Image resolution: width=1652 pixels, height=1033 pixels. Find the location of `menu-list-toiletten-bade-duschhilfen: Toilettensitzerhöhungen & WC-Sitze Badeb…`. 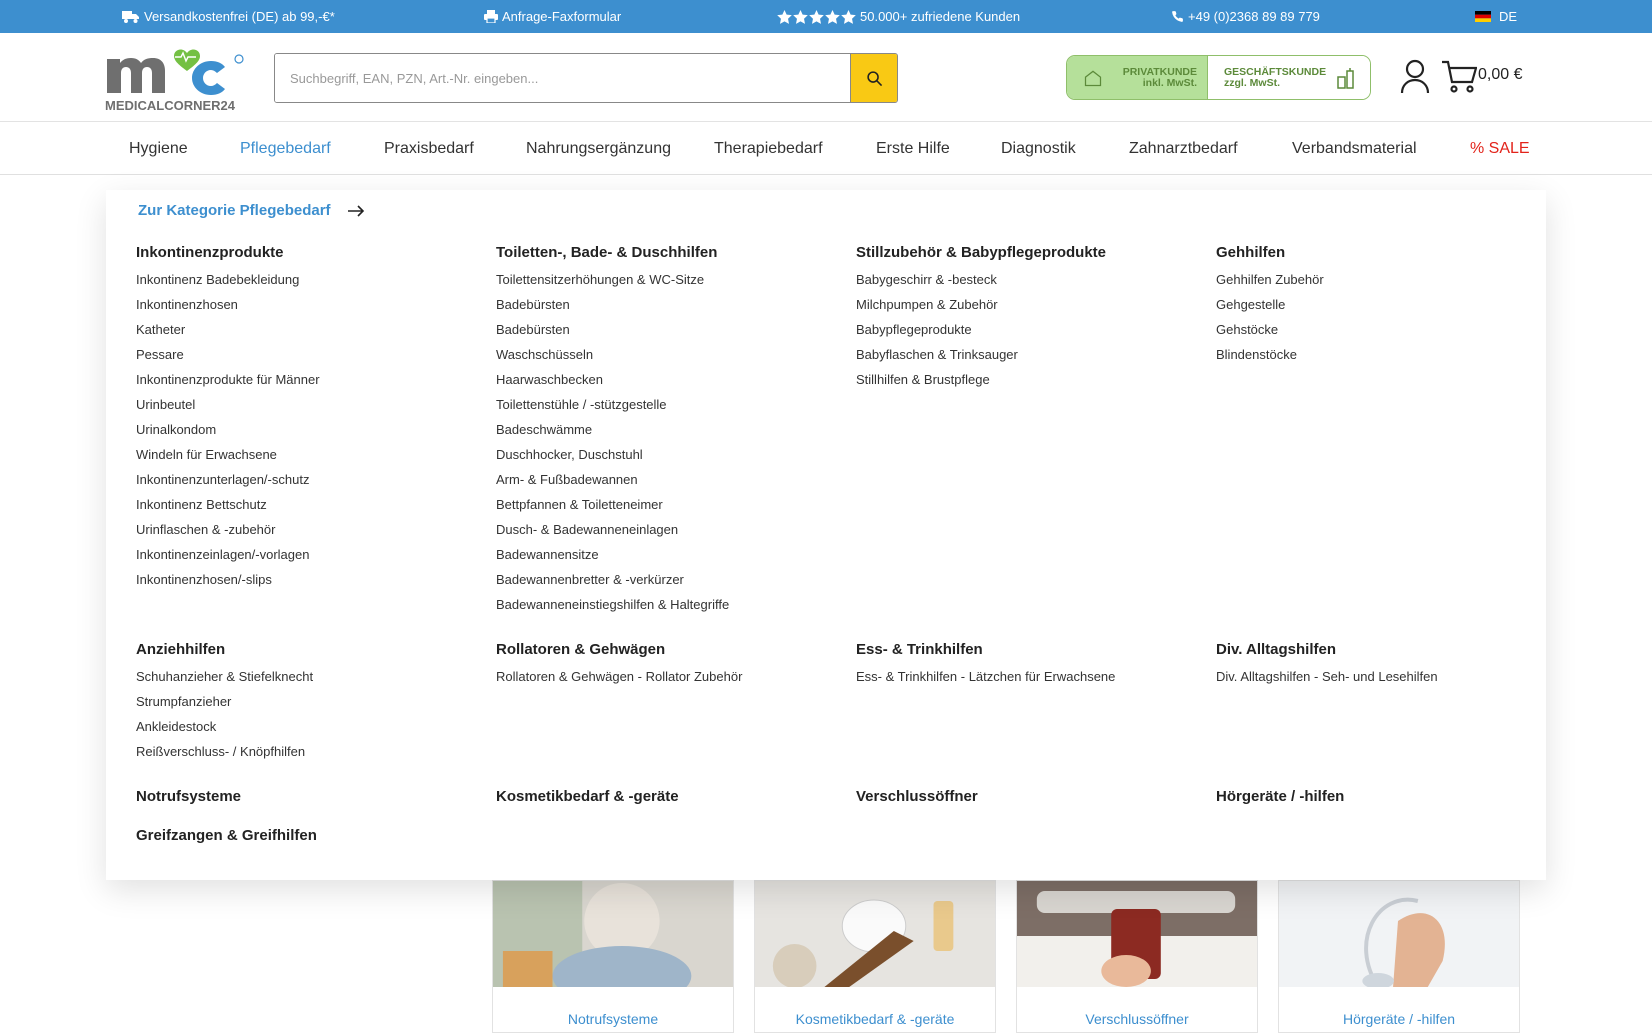

menu-list-toiletten-bade-duschhilfen: Toilettensitzerhöhungen & WC-Sitze Badeb… is located at coordinates (612, 442).